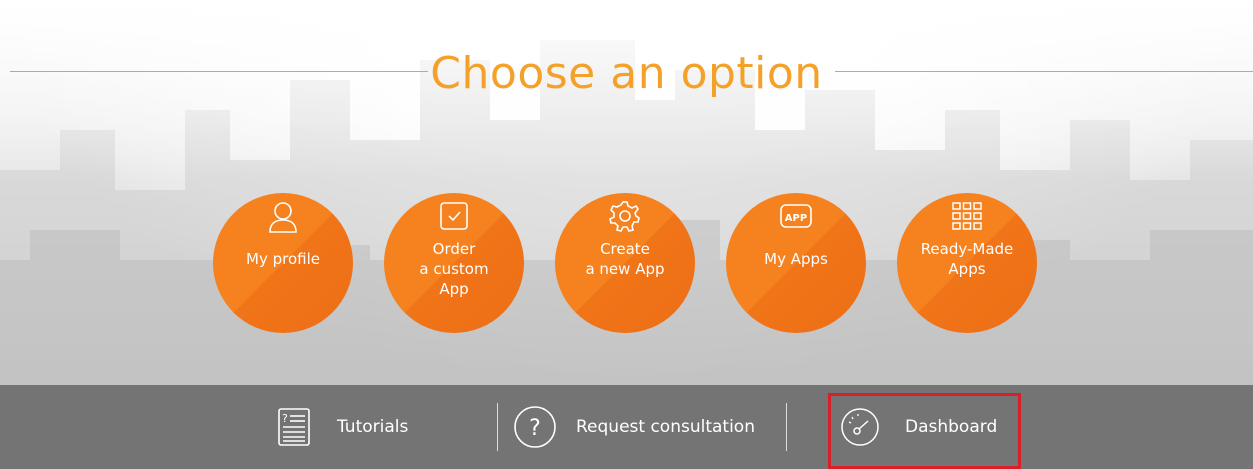  What do you see at coordinates (294, 427) in the screenshot?
I see `document-icon: ?` at bounding box center [294, 427].